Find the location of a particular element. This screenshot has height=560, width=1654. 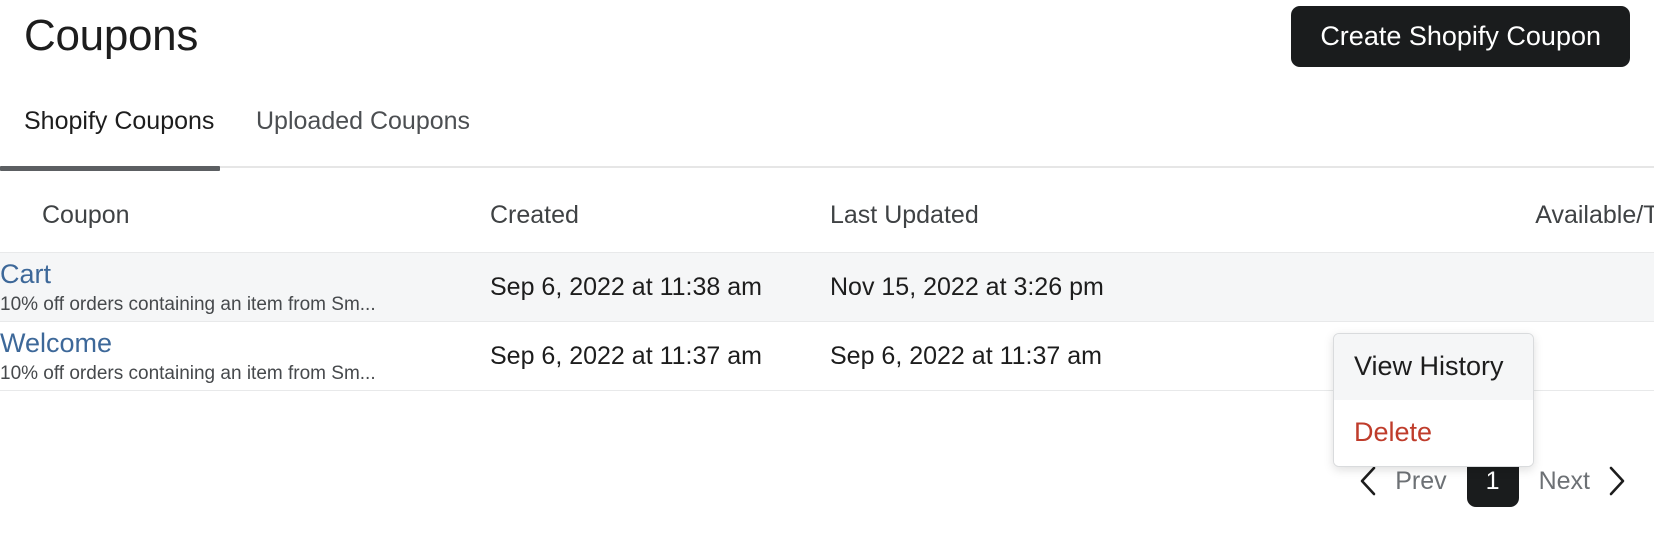

cell-last-updated: Nov 15, 2022 at 3:26 pm is located at coordinates (967, 287).